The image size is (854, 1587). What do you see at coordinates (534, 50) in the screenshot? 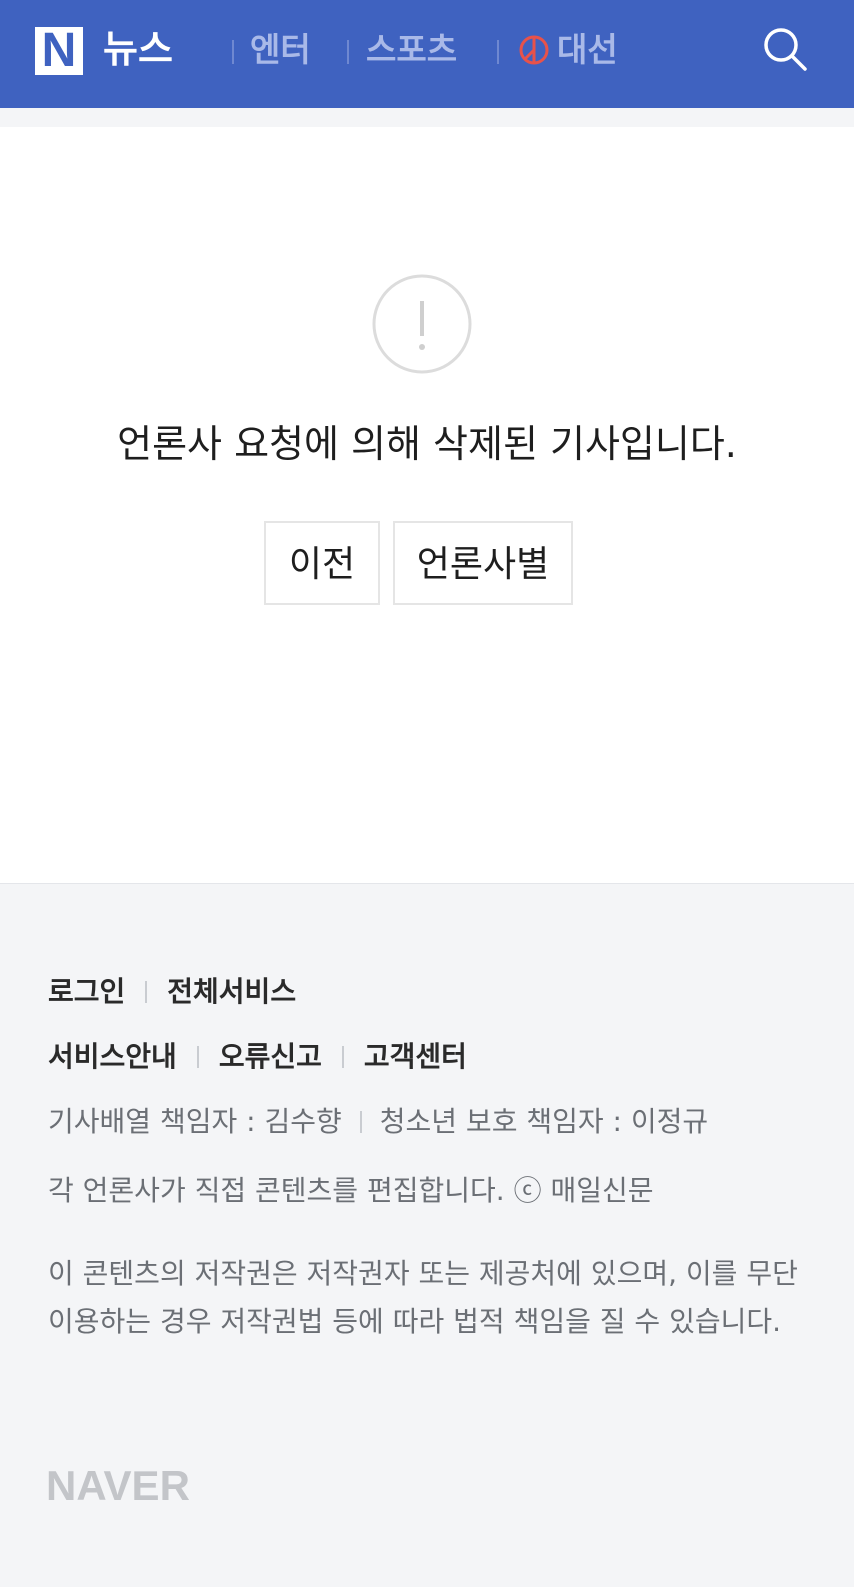
I see `election-icon` at bounding box center [534, 50].